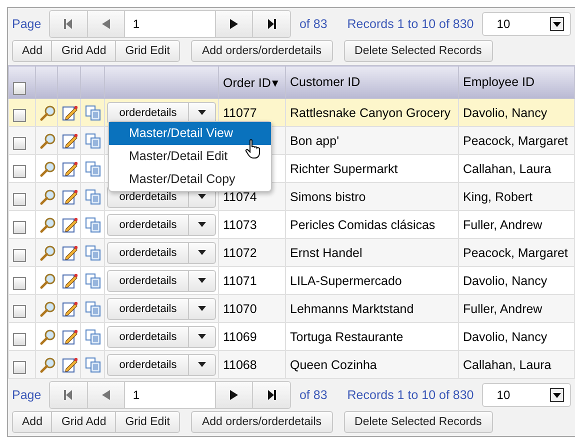 The image size is (575, 446). I want to click on order-id-cell: 11077, so click(240, 113).